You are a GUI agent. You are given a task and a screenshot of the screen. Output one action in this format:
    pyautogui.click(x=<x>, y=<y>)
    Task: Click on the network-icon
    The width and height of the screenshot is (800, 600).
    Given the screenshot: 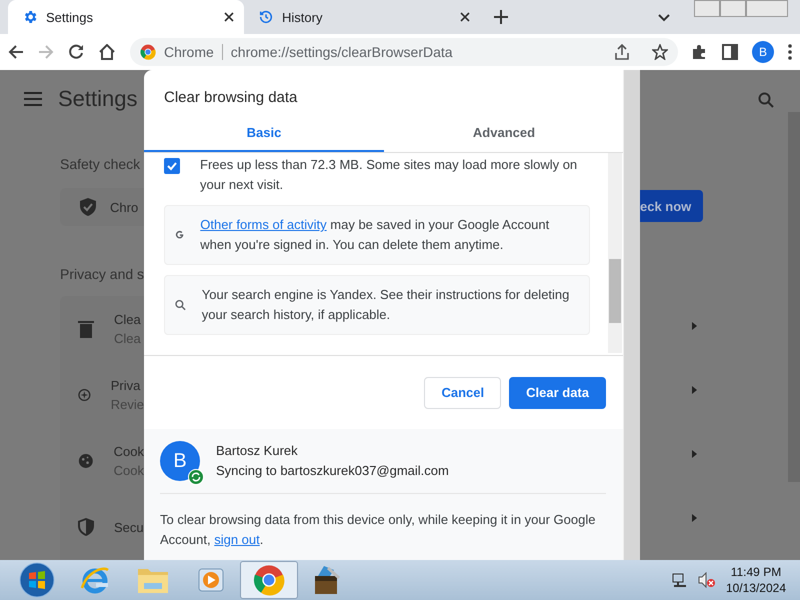 What is the action you would take?
    pyautogui.click(x=680, y=580)
    